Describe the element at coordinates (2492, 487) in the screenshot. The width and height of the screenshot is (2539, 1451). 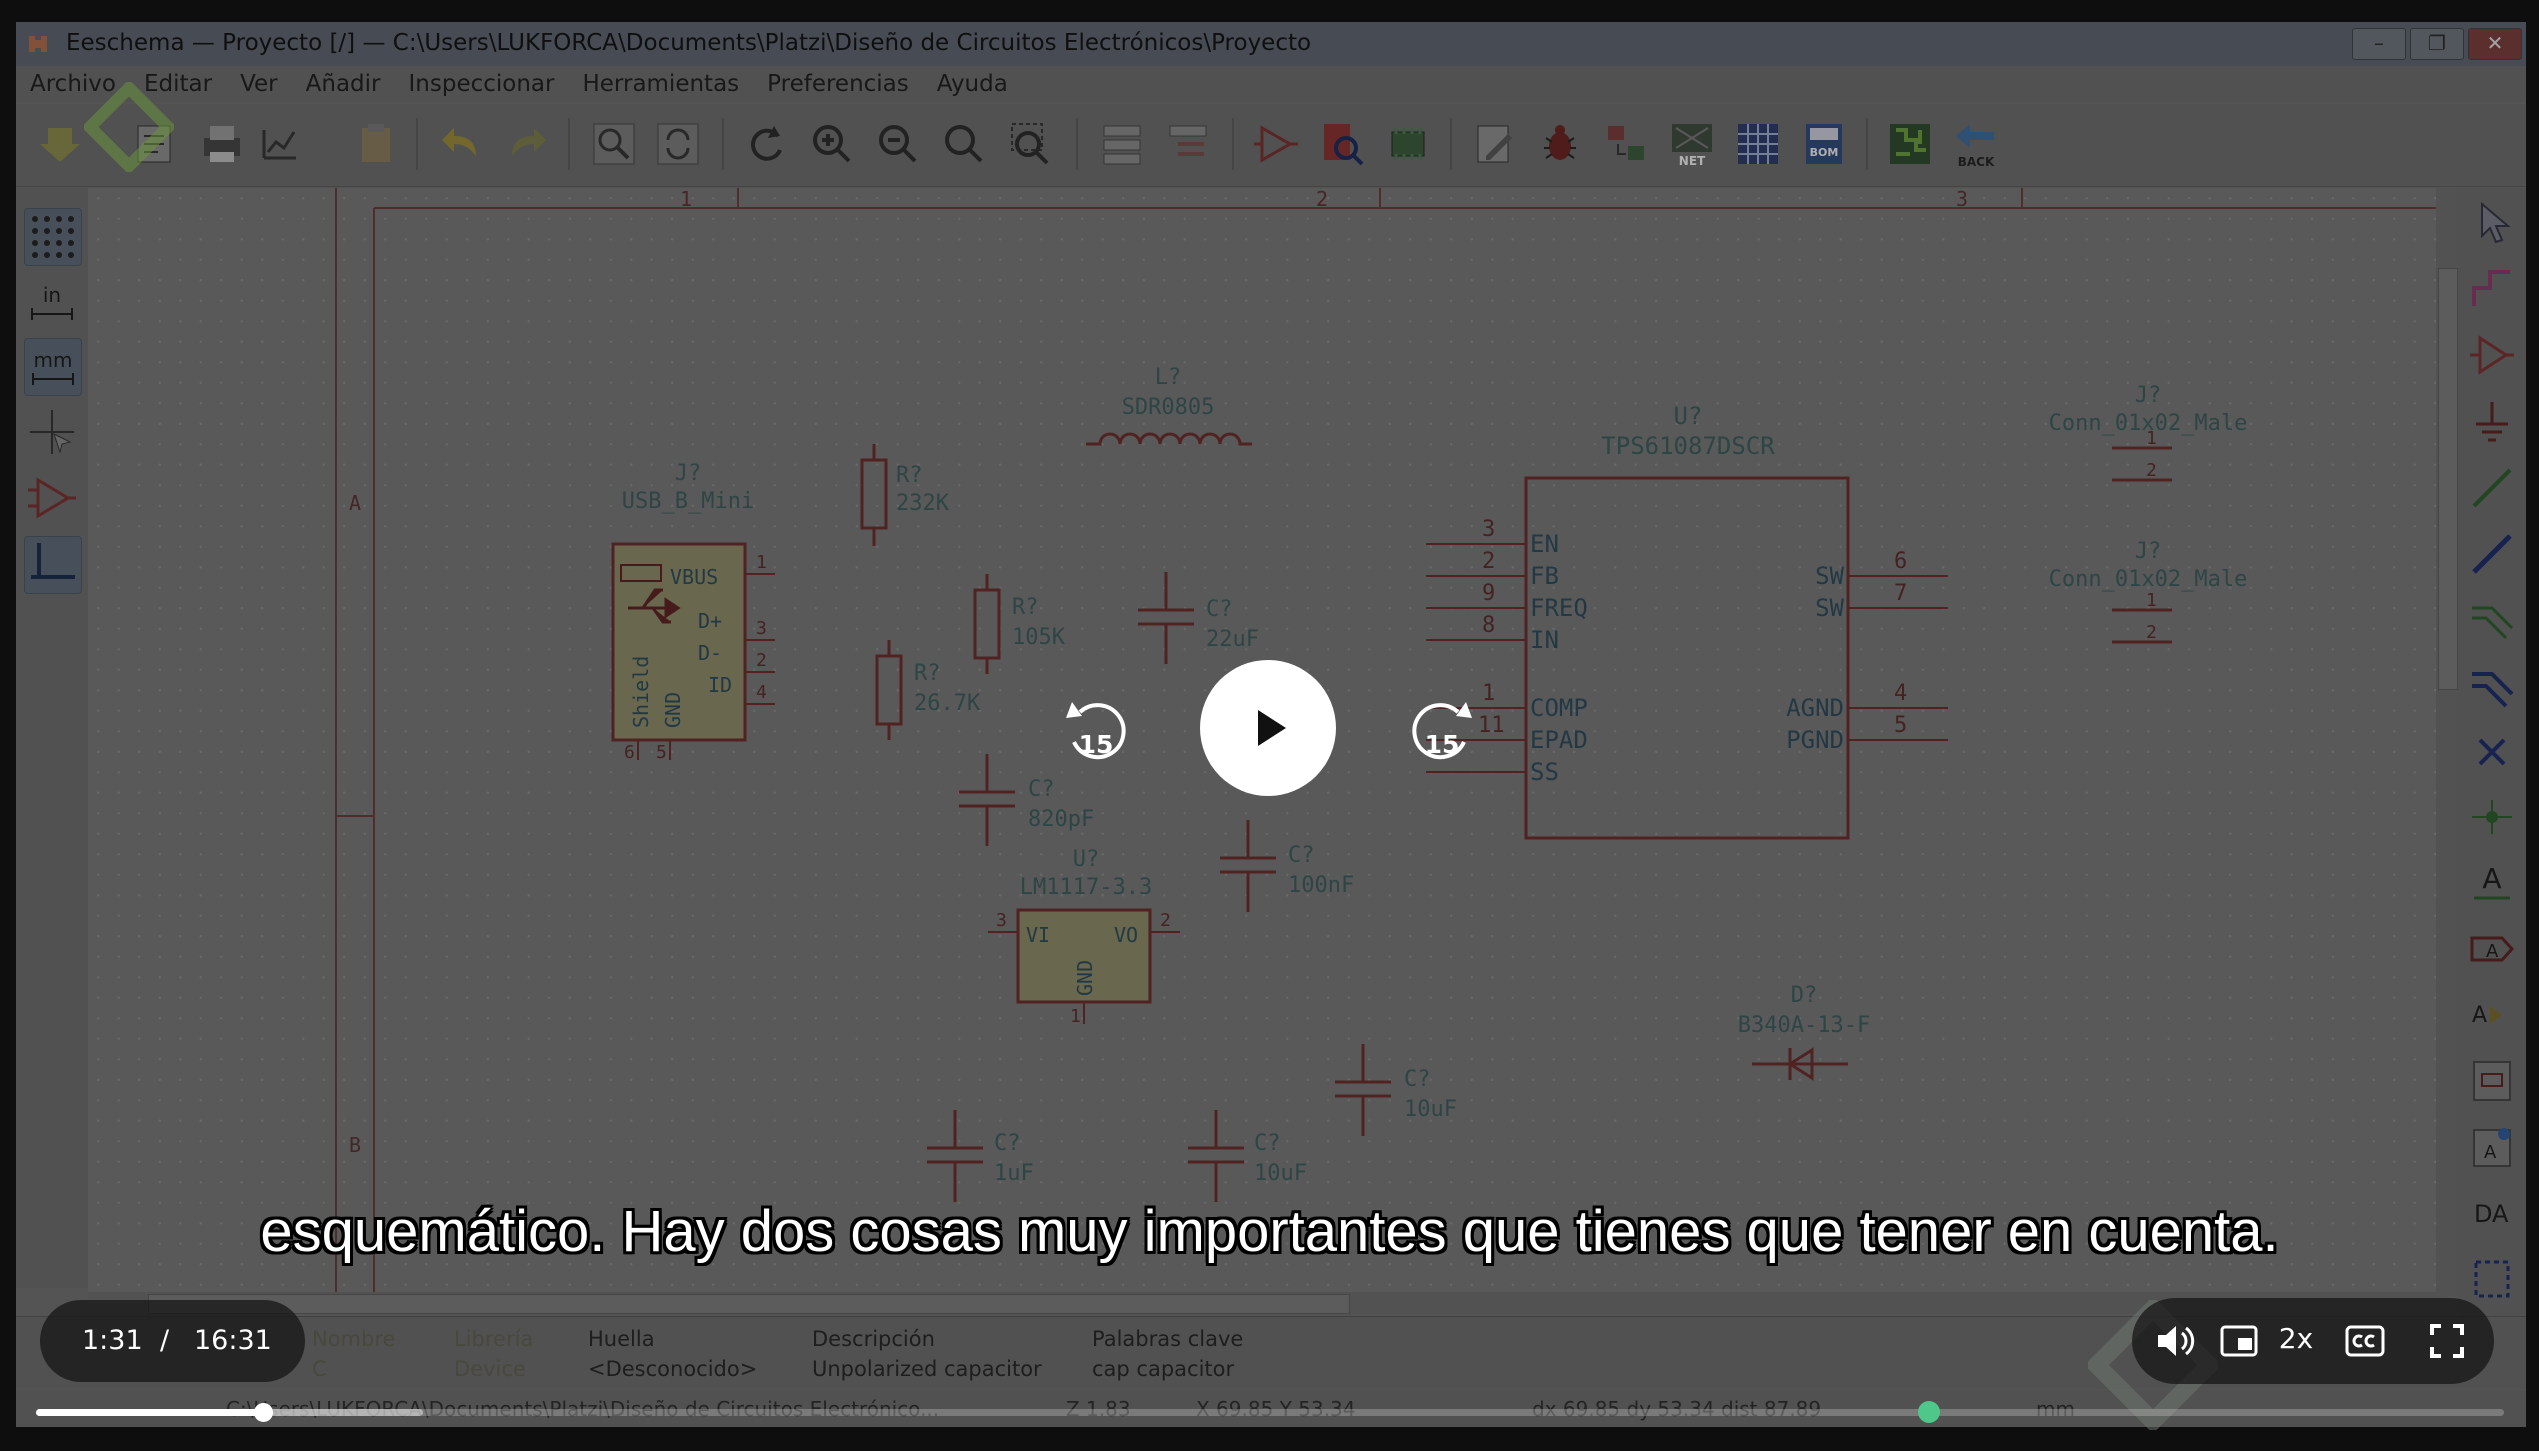
I see `add-wire-icon` at that location.